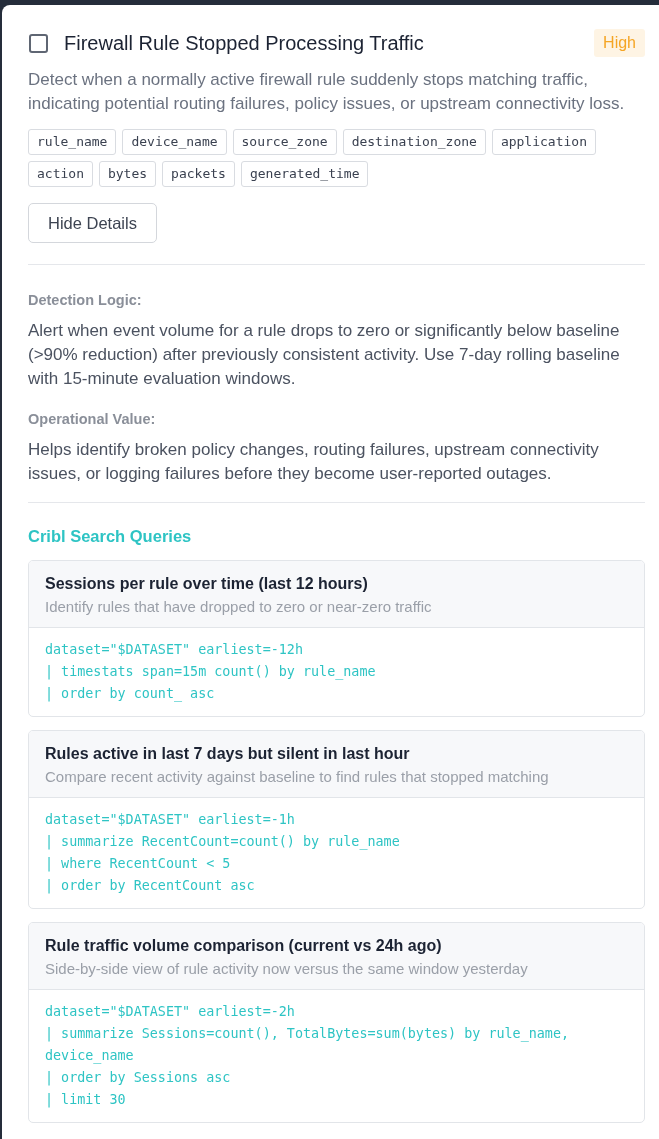 Image resolution: width=659 pixels, height=1139 pixels. I want to click on query-description: Compare recent activity against baseline to find rules that stopped matching, so click(297, 777).